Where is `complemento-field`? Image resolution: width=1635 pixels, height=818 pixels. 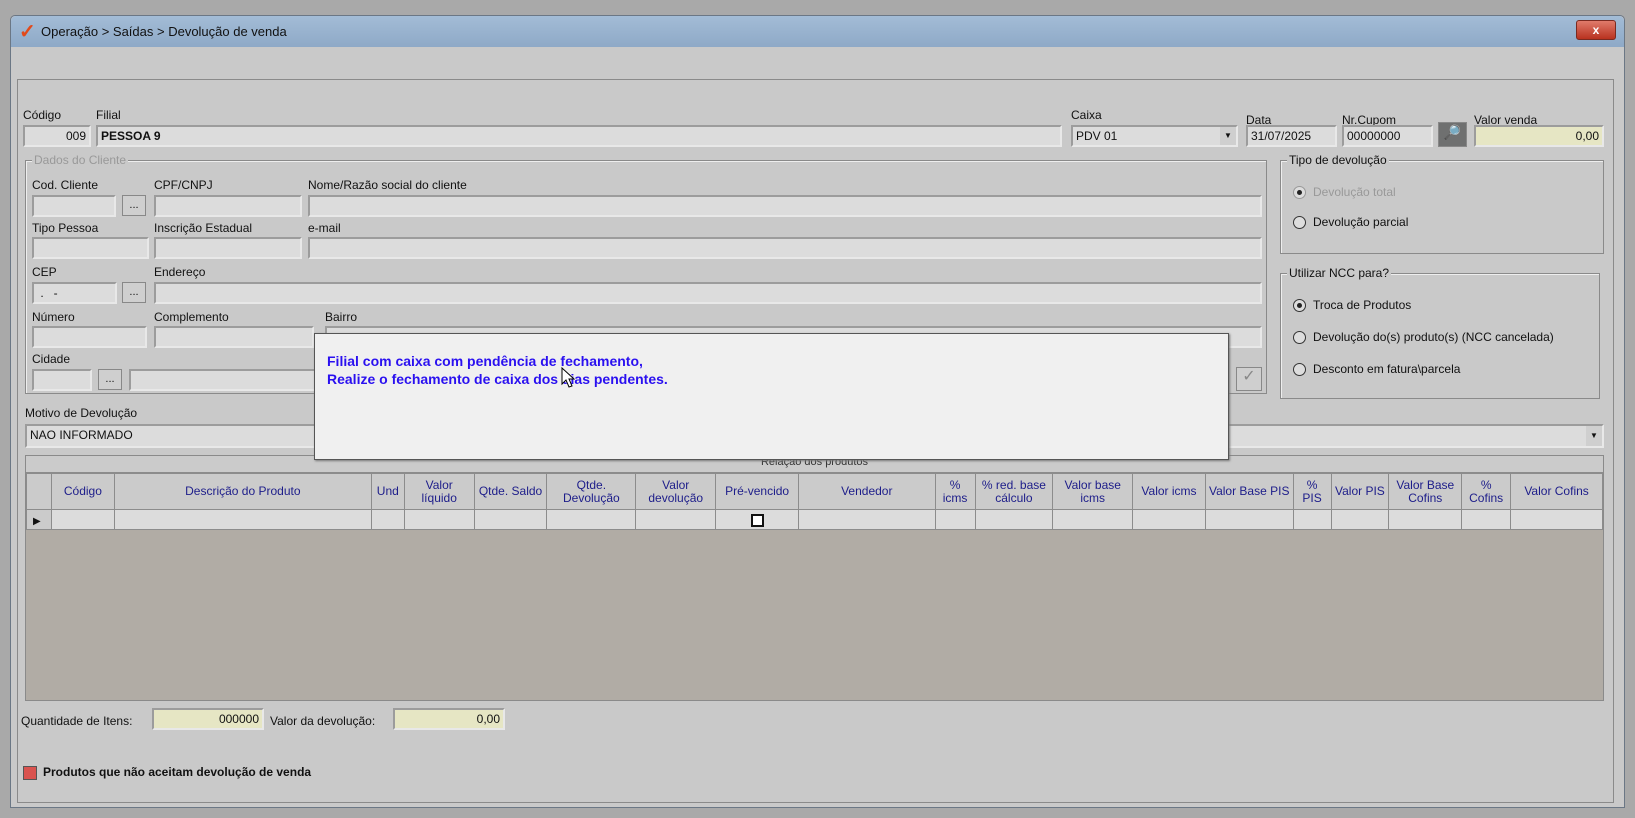 complemento-field is located at coordinates (234, 337).